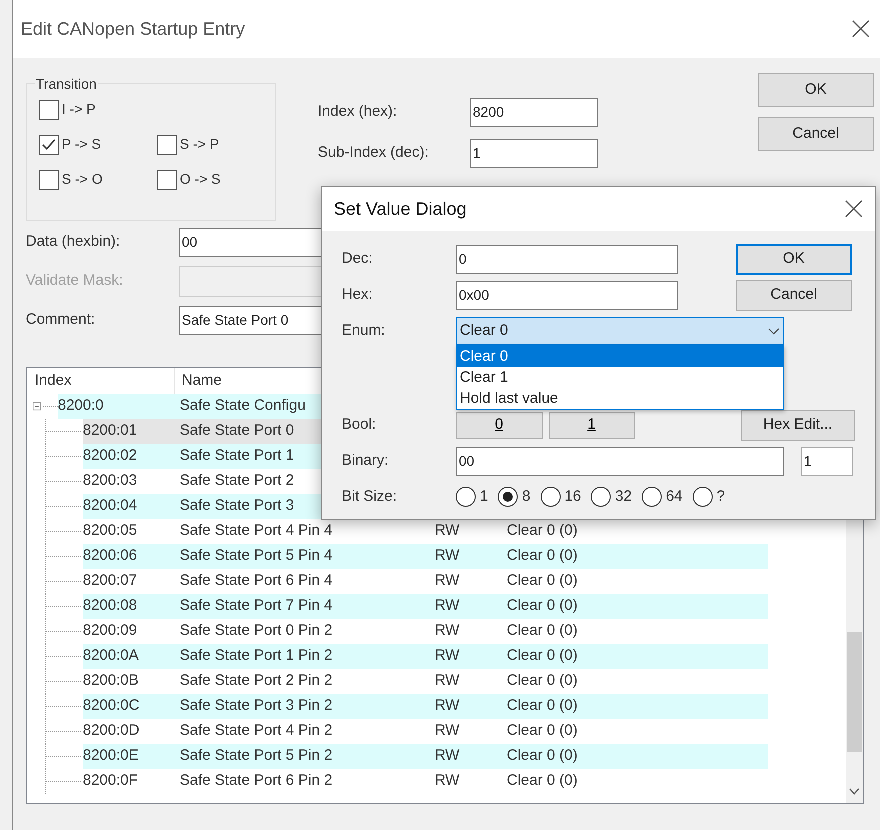 This screenshot has height=830, width=880. Describe the element at coordinates (499, 425) in the screenshot. I see `bool-button: 0` at that location.